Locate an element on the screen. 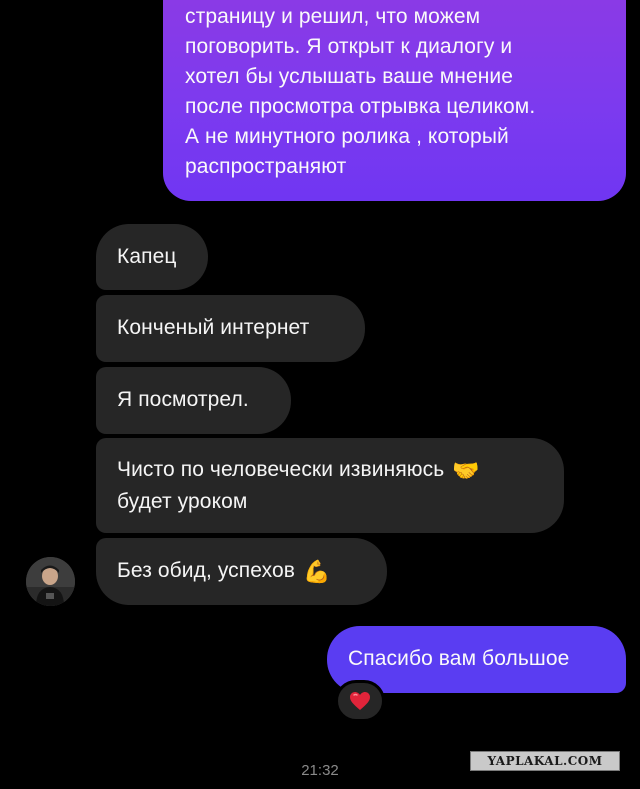  heart-icon is located at coordinates (360, 701).